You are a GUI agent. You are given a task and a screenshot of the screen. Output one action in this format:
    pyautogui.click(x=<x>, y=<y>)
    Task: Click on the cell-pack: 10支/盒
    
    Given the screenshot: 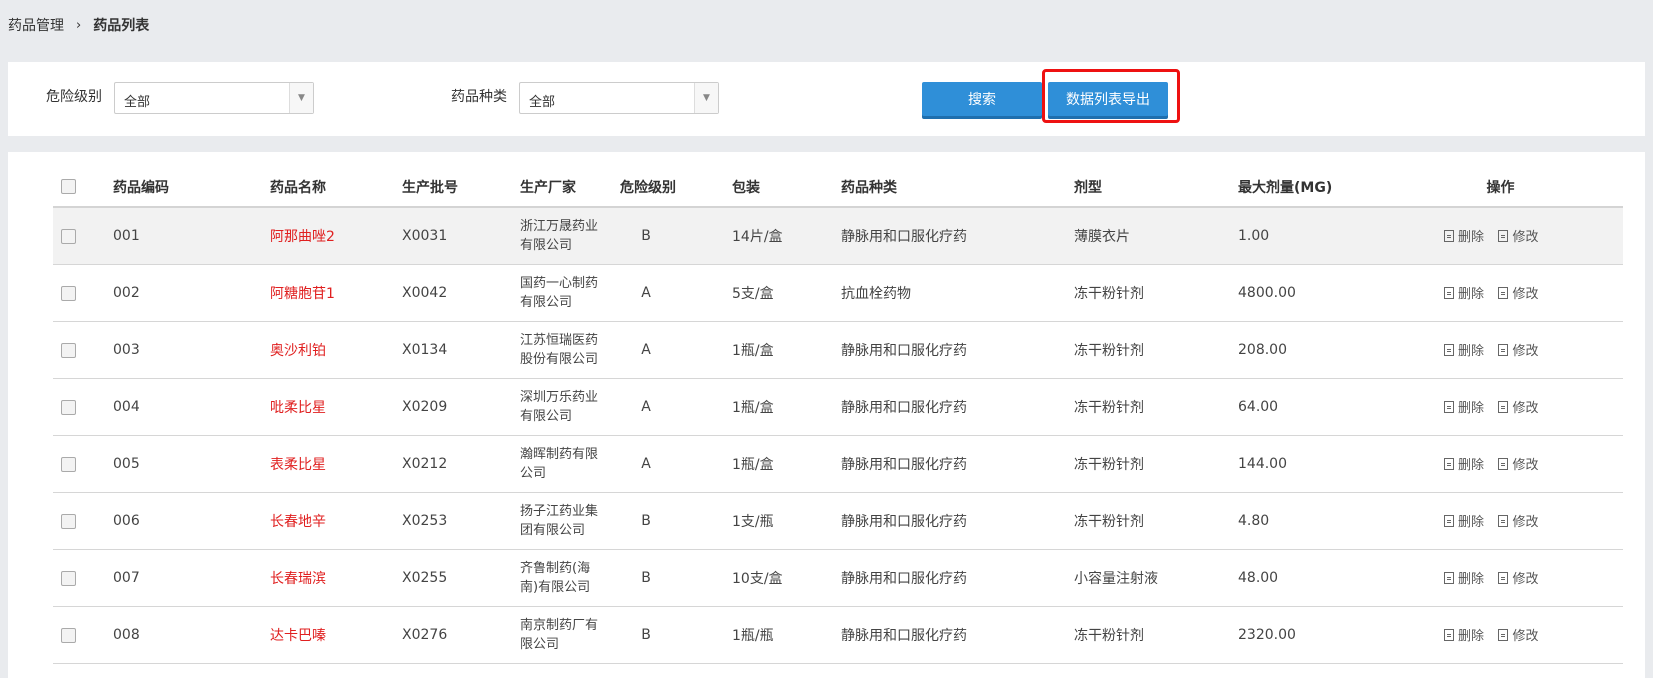 What is the action you would take?
    pyautogui.click(x=786, y=578)
    